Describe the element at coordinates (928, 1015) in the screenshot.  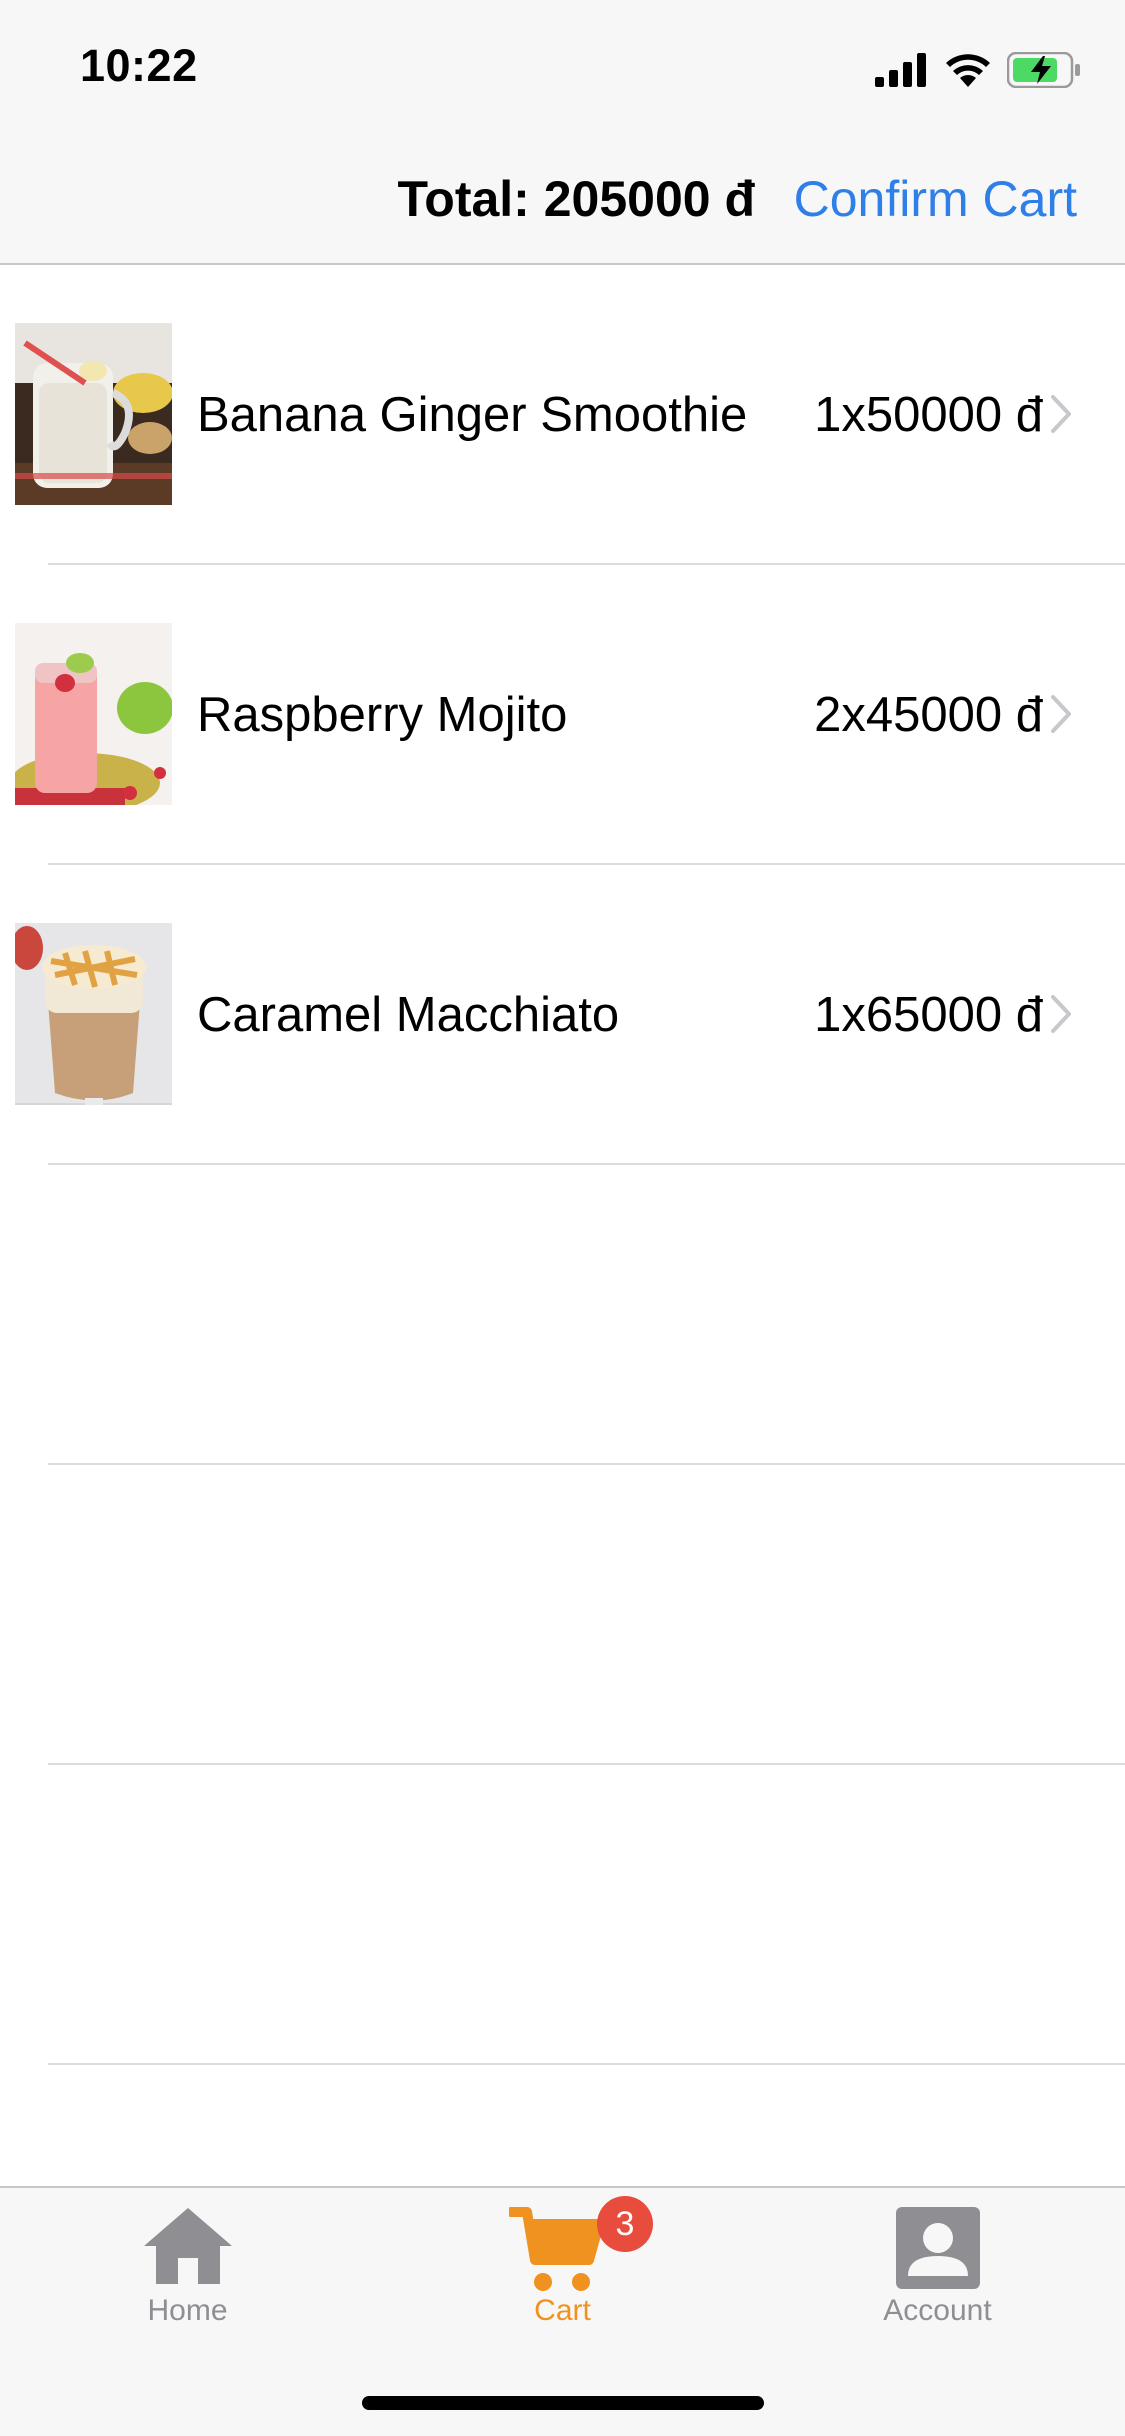
I see `item-quantity-price: 1x65000 đ` at that location.